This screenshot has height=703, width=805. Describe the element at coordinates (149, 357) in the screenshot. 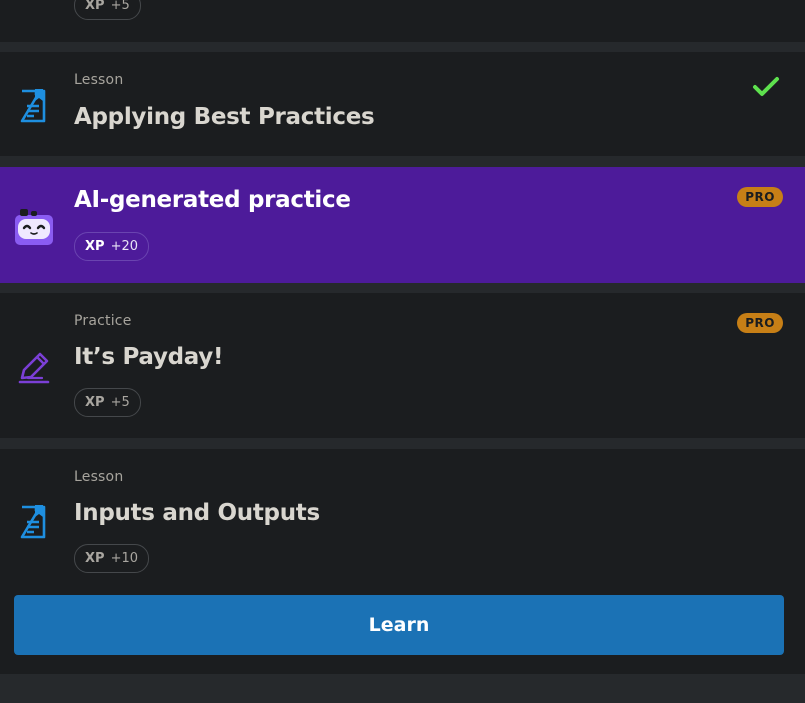

I see `item-title: It’s Payday!` at that location.